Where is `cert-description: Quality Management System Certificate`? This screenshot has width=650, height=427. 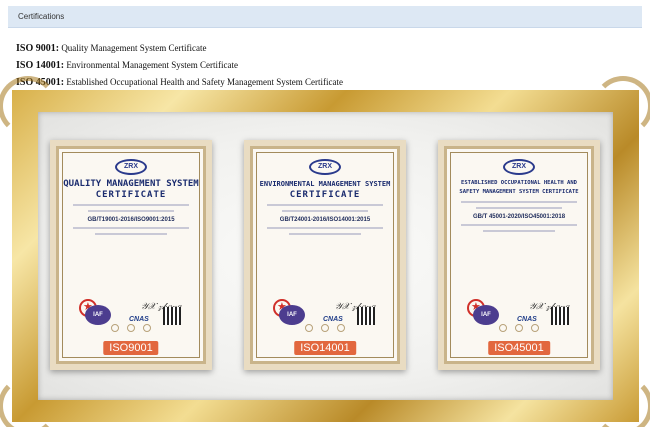
cert-description: Quality Management System Certificate is located at coordinates (134, 48).